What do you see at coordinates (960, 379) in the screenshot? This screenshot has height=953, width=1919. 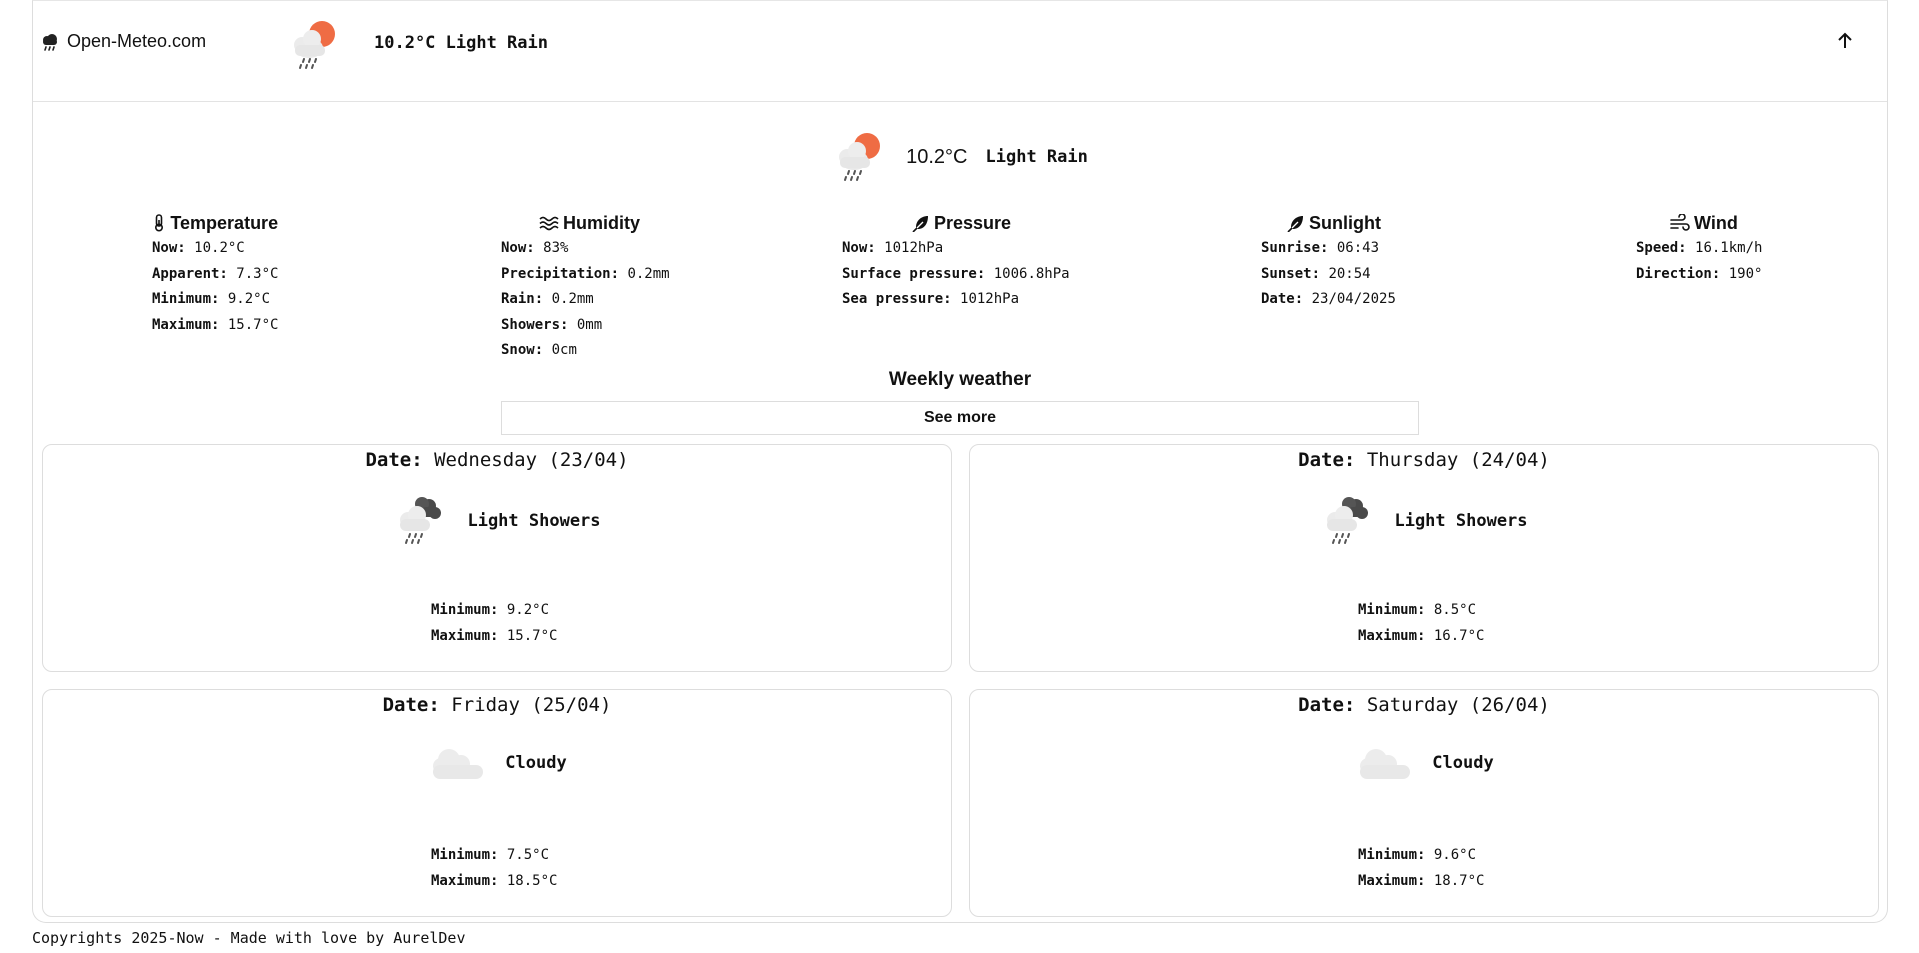 I see `weekly-weather-title: Weekly weather` at bounding box center [960, 379].